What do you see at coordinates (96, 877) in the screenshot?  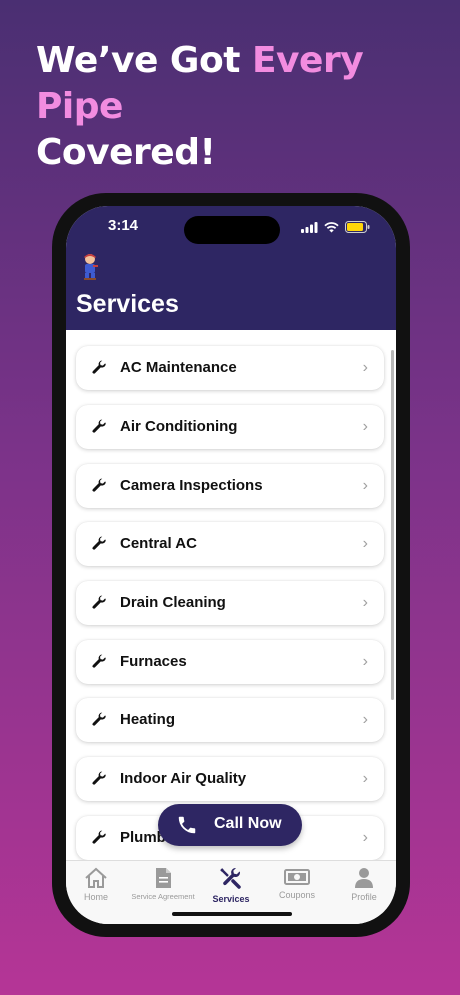 I see `home-icon` at bounding box center [96, 877].